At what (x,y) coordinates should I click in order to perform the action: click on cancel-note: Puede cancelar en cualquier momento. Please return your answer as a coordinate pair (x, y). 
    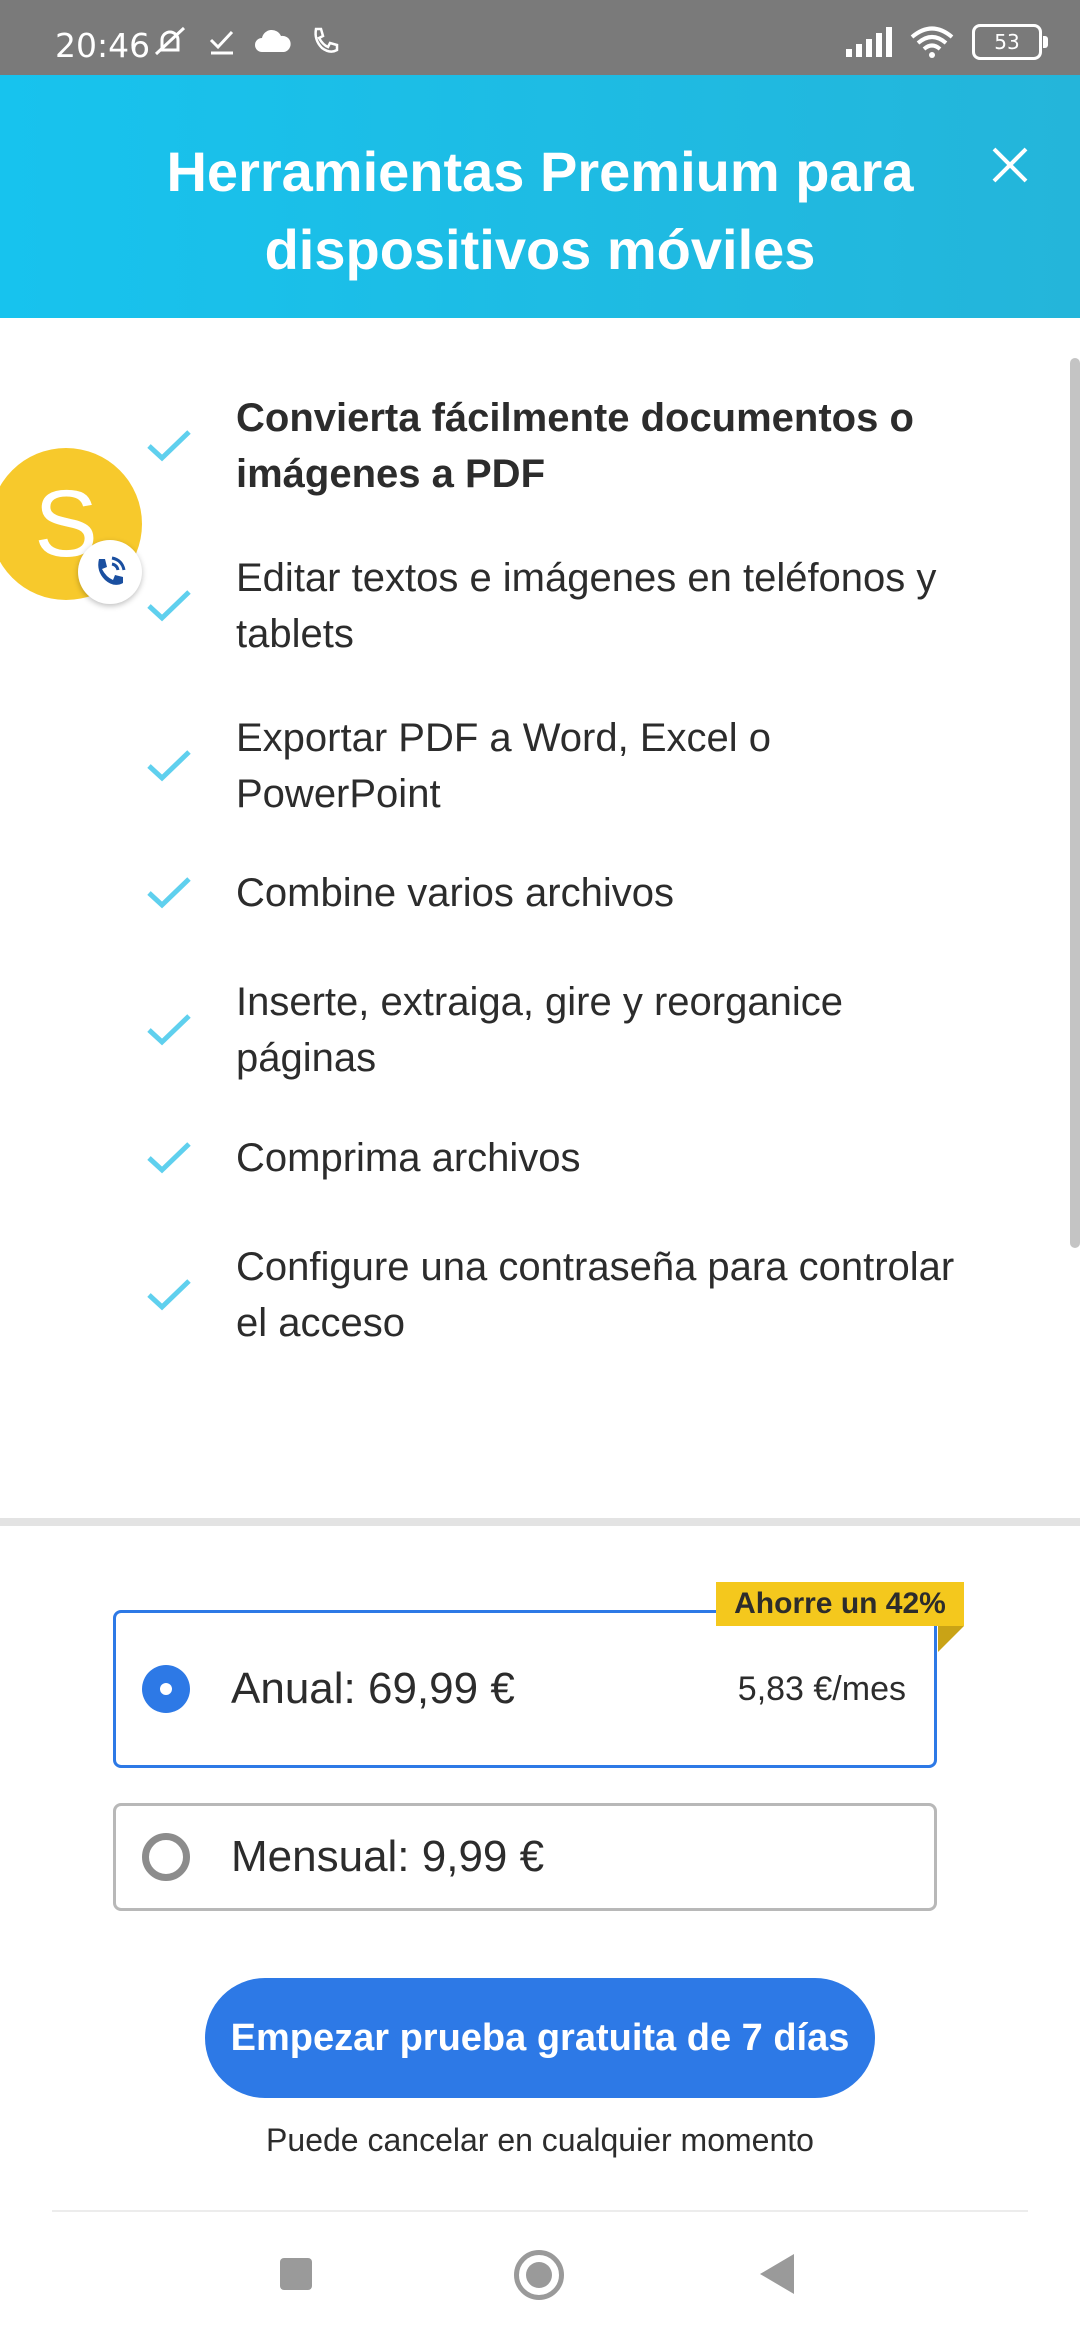
    Looking at the image, I should click on (540, 2140).